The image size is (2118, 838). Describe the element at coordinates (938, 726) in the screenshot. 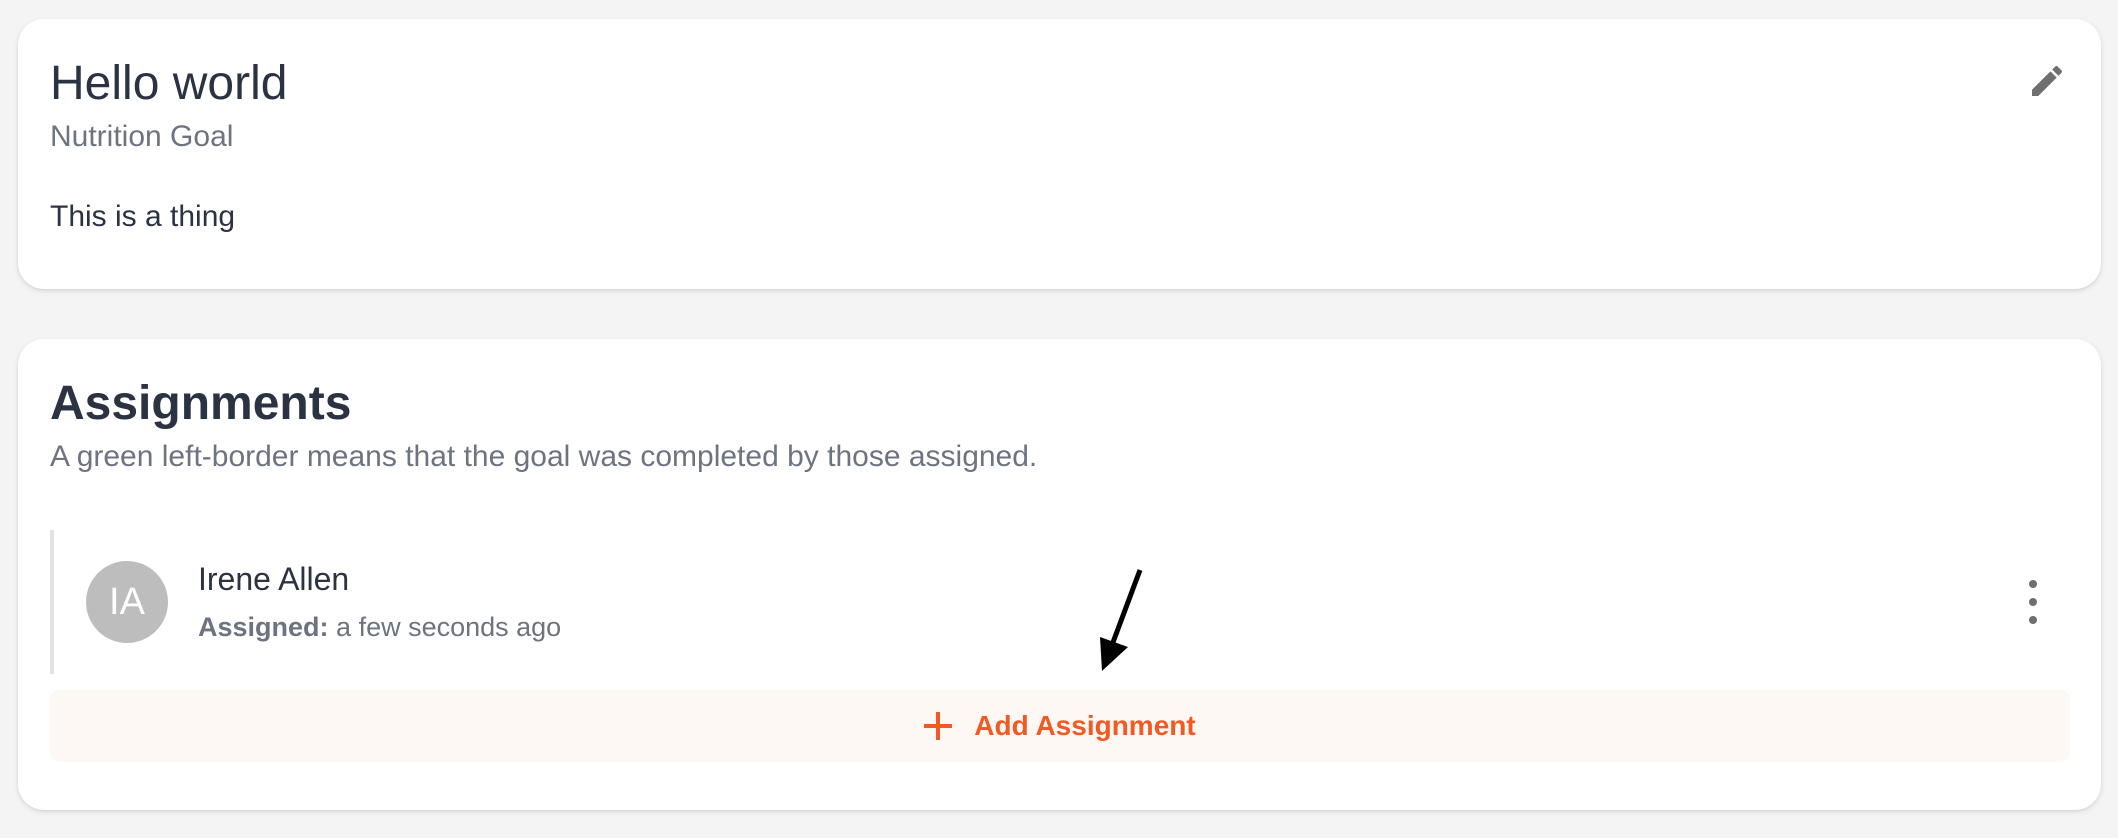

I see `plus-icon` at that location.